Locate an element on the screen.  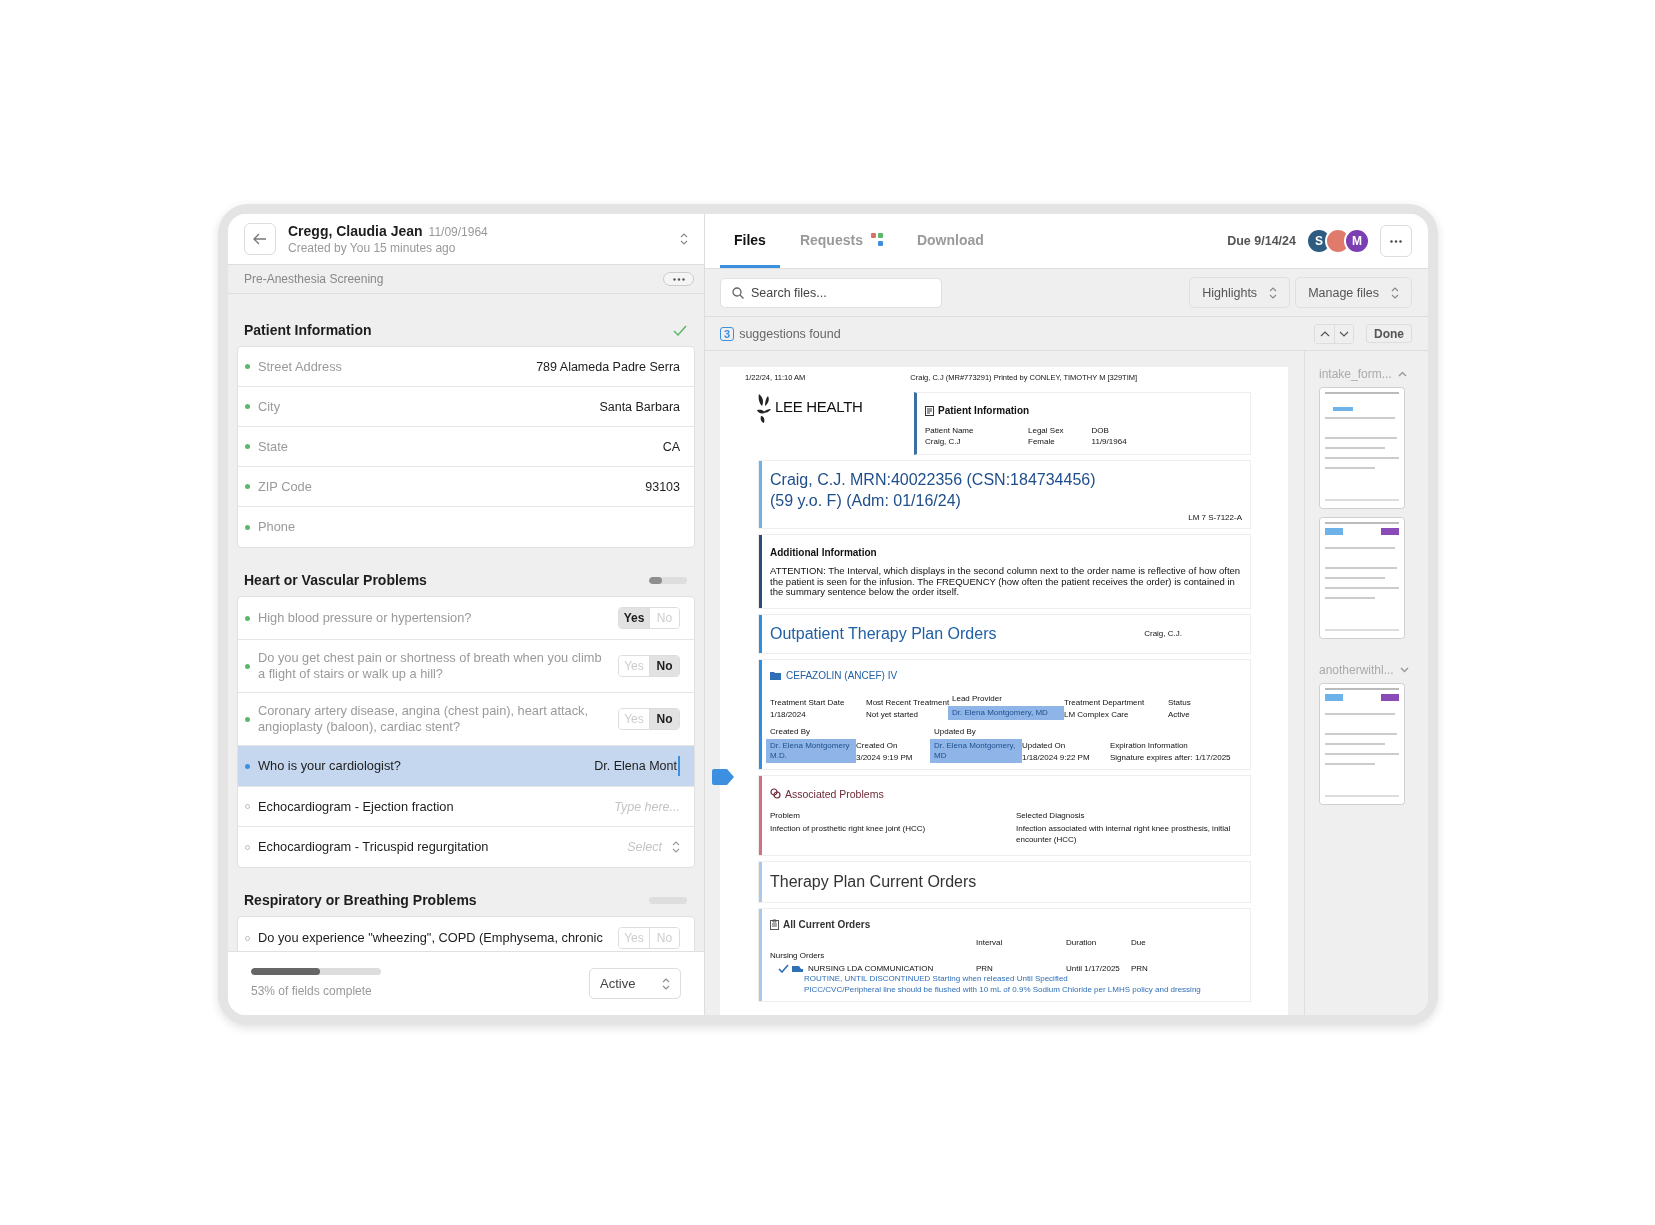
doc-value: 3/2024 9:19 PM is located at coordinates (885, 757).